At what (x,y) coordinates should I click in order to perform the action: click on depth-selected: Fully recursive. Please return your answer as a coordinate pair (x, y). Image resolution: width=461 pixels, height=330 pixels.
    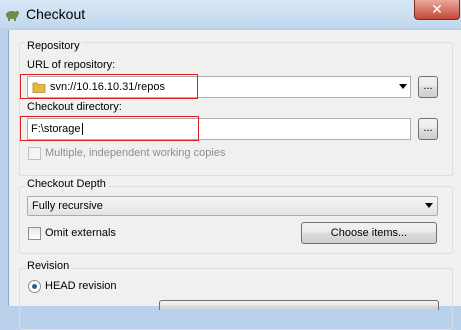
    Looking at the image, I should click on (67, 206).